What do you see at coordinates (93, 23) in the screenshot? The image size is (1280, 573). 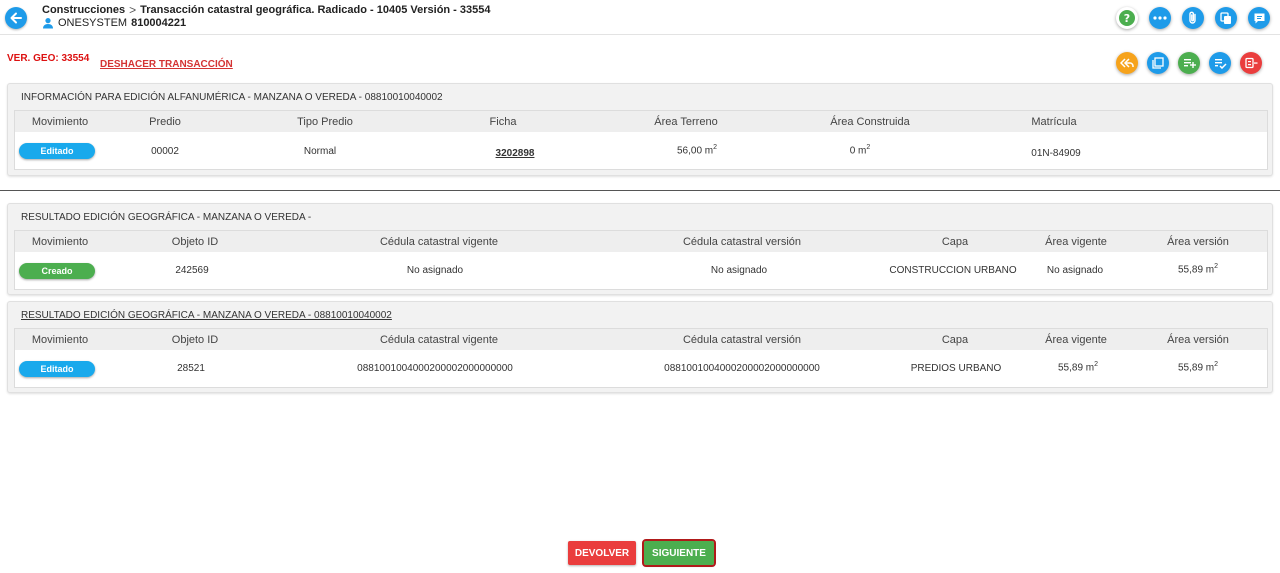 I see `user-name: ONESYSTEM` at bounding box center [93, 23].